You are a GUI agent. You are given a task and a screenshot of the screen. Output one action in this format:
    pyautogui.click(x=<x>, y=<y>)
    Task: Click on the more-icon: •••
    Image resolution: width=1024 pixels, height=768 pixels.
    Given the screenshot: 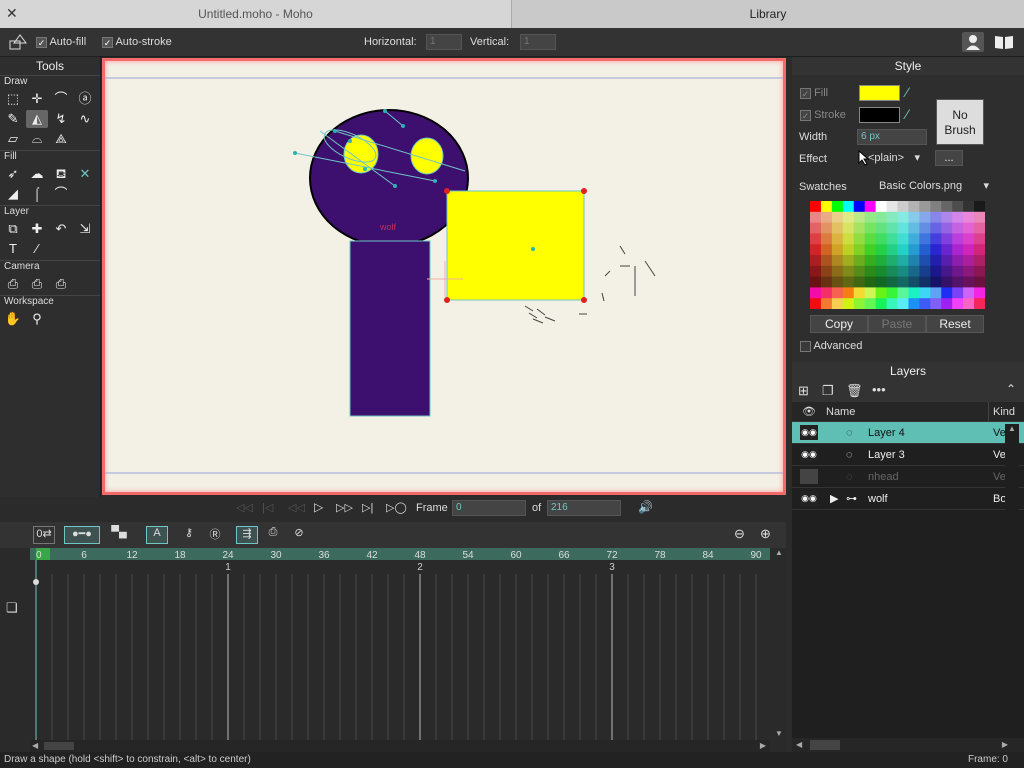 What is the action you would take?
    pyautogui.click(x=879, y=389)
    